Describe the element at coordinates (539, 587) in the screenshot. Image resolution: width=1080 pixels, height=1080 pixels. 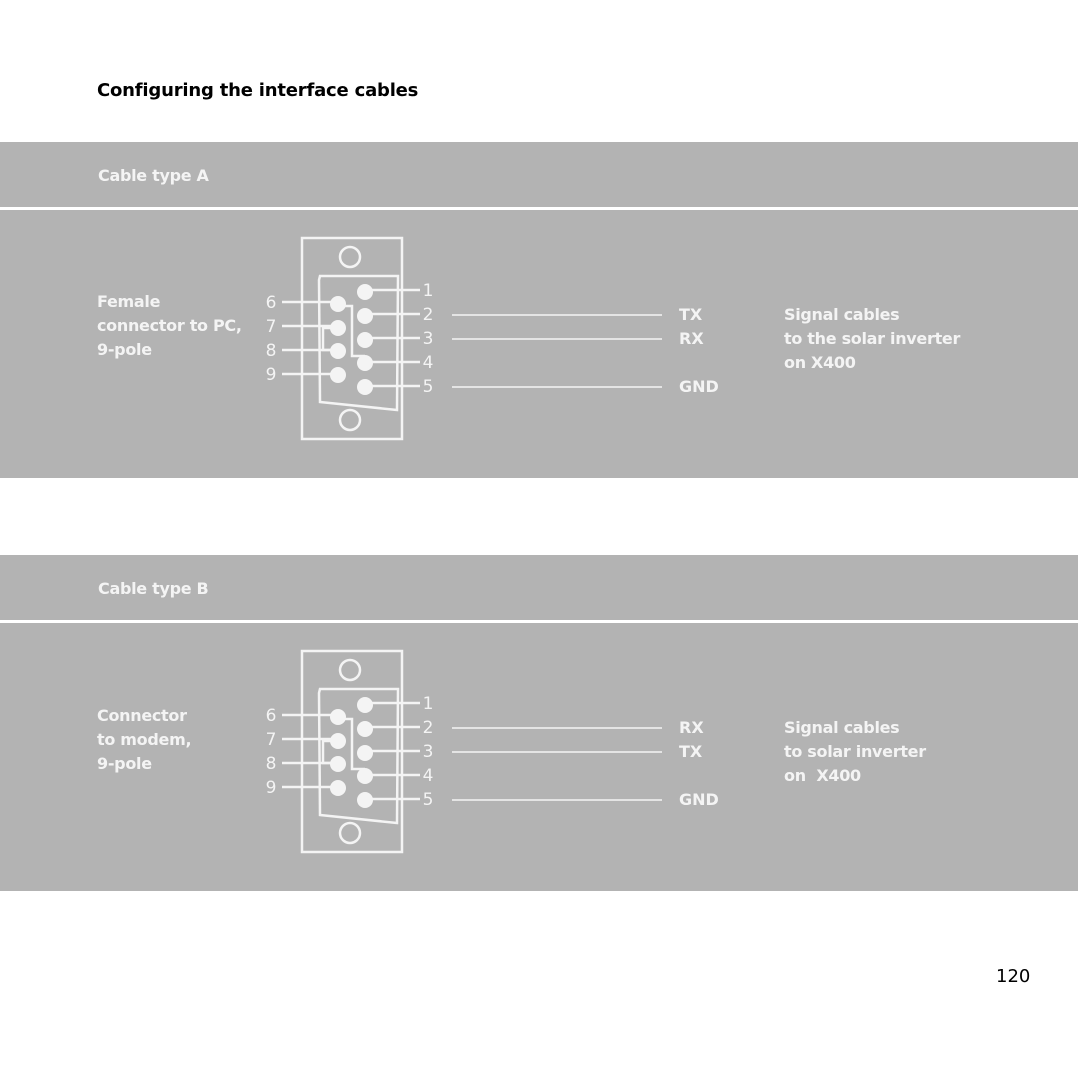
I see `cable-b-header-band: Cable type B` at that location.